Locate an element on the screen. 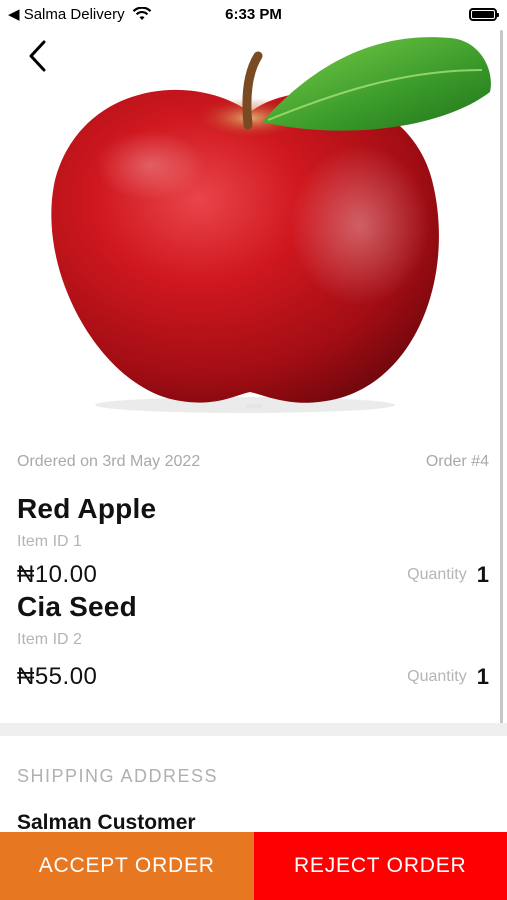  battery-icon is located at coordinates (484, 14).